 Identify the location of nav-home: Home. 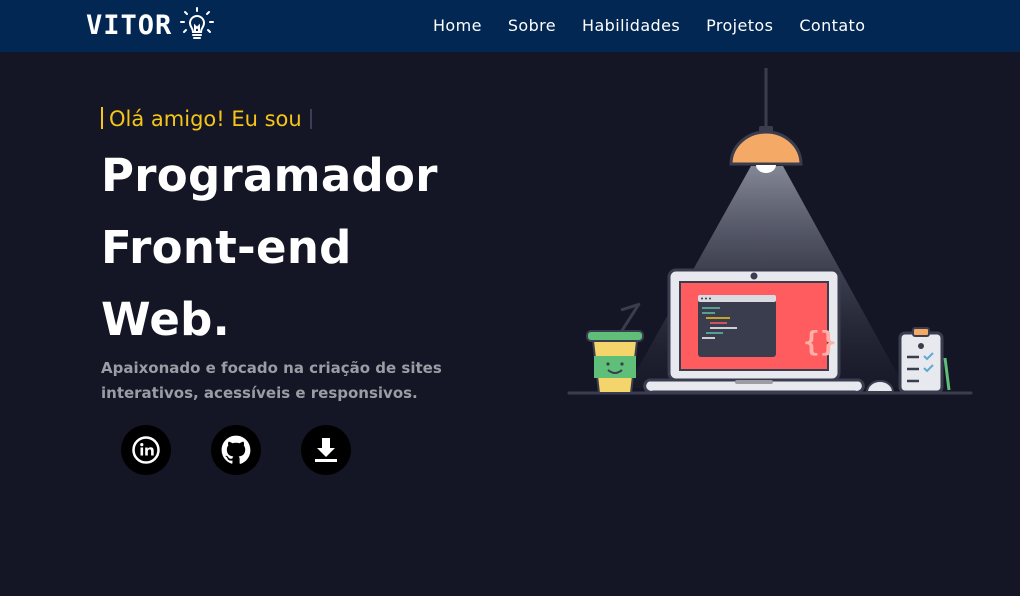
(457, 25).